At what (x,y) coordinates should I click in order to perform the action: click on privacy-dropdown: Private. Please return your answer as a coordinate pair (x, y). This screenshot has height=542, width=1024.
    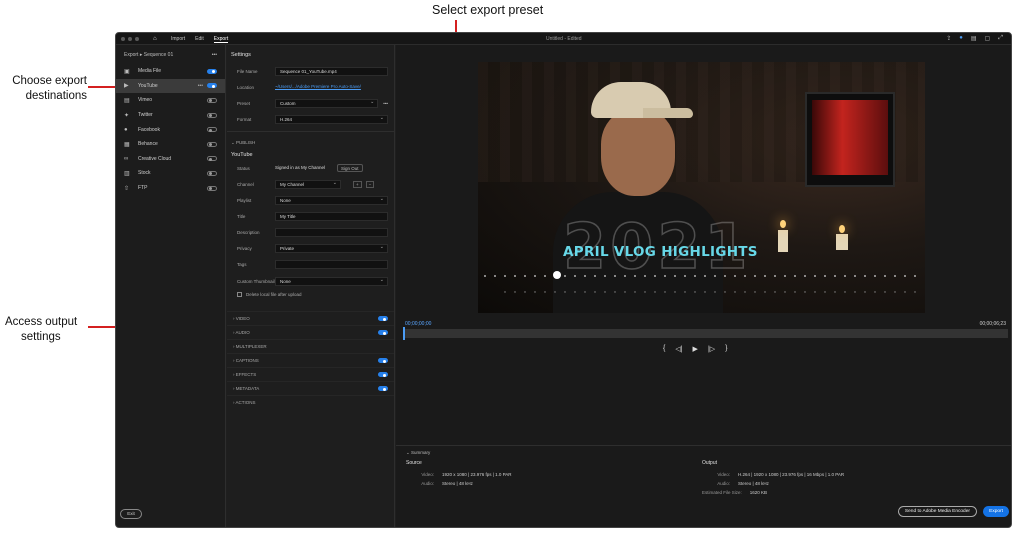
    Looking at the image, I should click on (331, 248).